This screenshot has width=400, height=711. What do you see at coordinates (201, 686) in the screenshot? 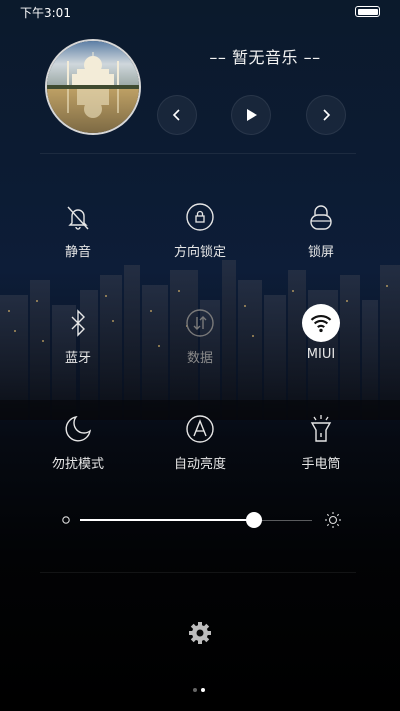
I see `page-indicator` at bounding box center [201, 686].